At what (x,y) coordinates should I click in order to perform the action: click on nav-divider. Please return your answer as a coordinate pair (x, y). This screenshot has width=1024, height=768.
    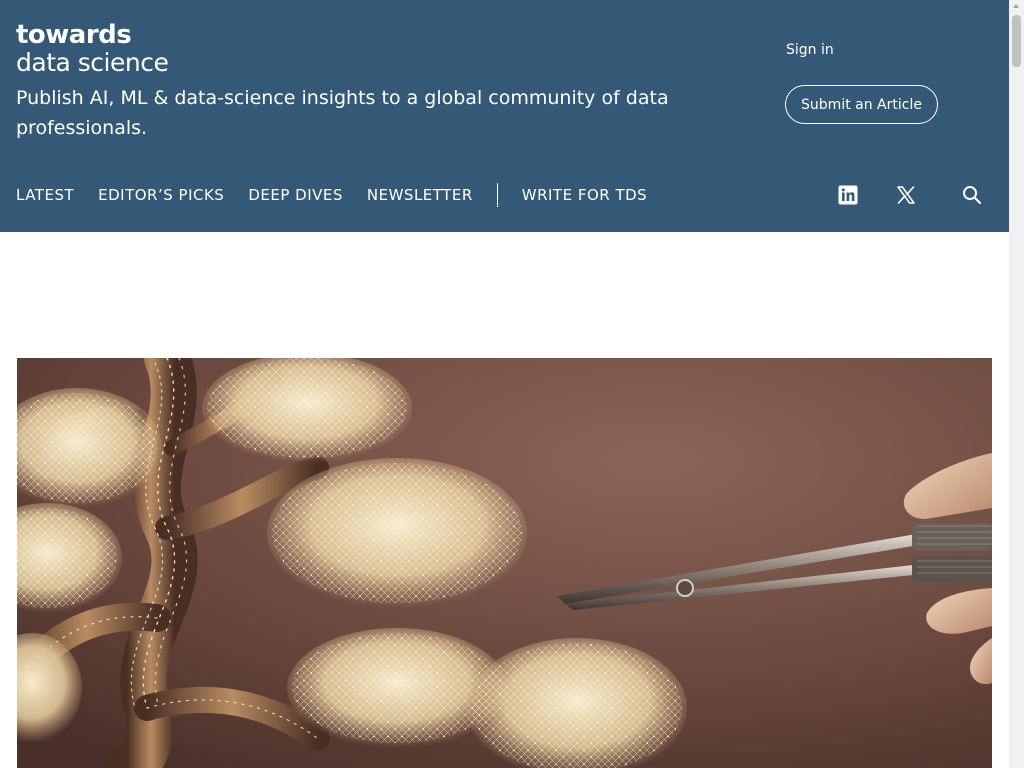
    Looking at the image, I should click on (497, 195).